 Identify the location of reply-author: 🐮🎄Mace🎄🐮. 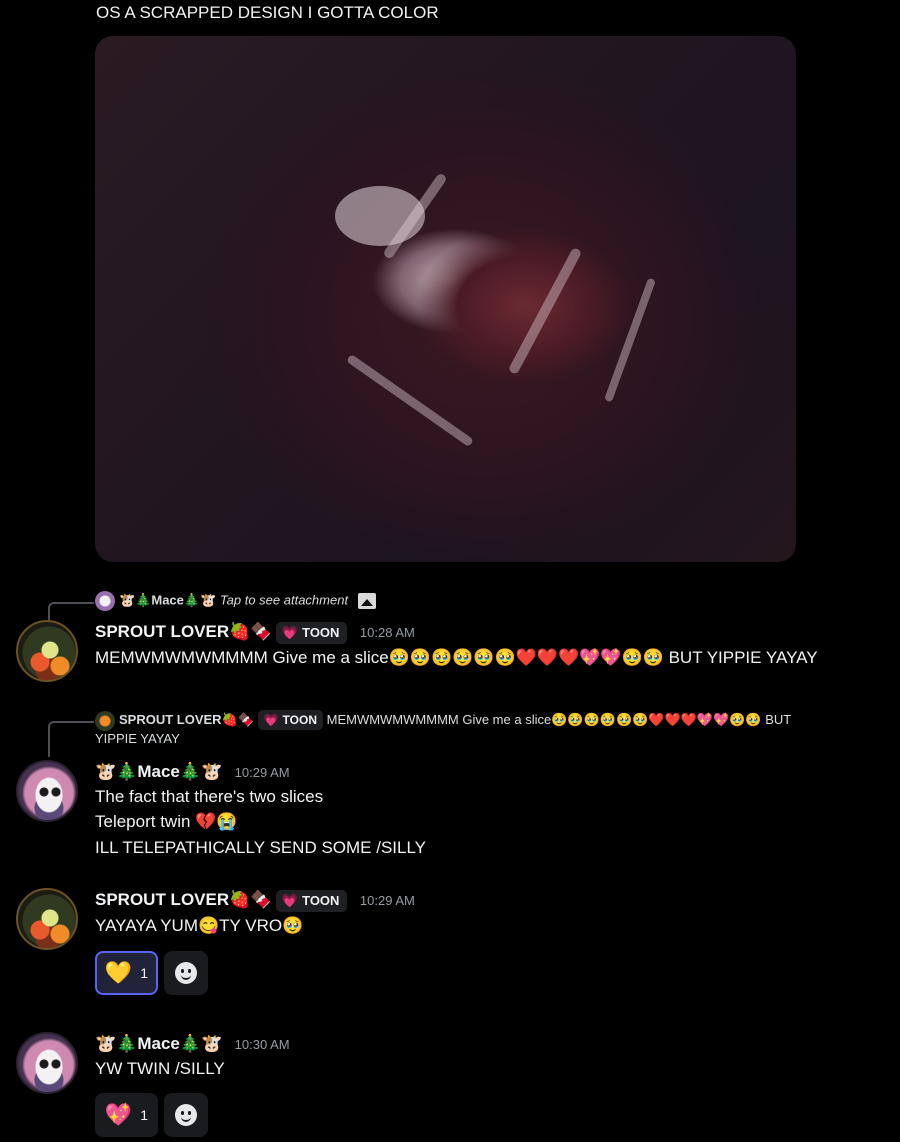
(168, 600).